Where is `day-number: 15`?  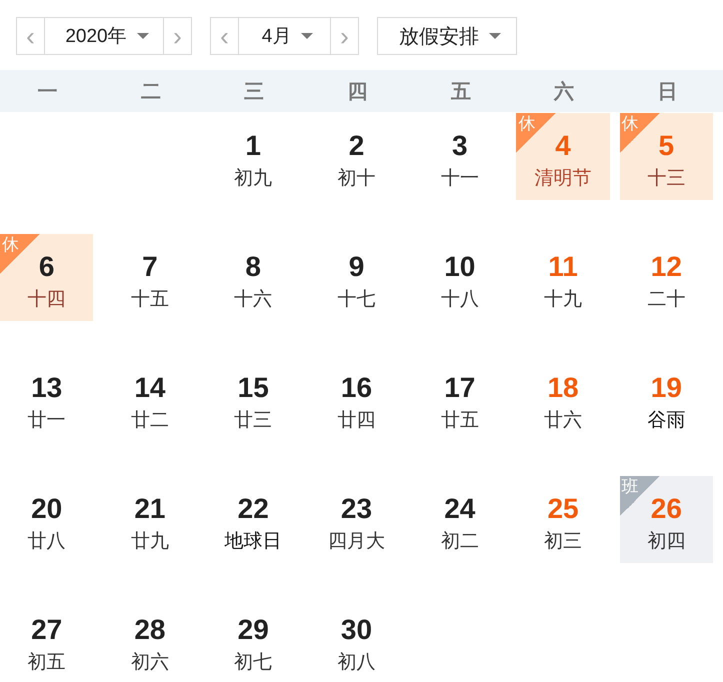 day-number: 15 is located at coordinates (253, 388).